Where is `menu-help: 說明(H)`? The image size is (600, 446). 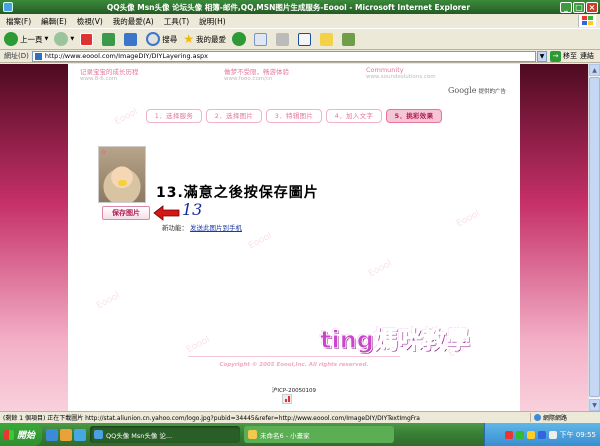 menu-help: 說明(H) is located at coordinates (212, 21).